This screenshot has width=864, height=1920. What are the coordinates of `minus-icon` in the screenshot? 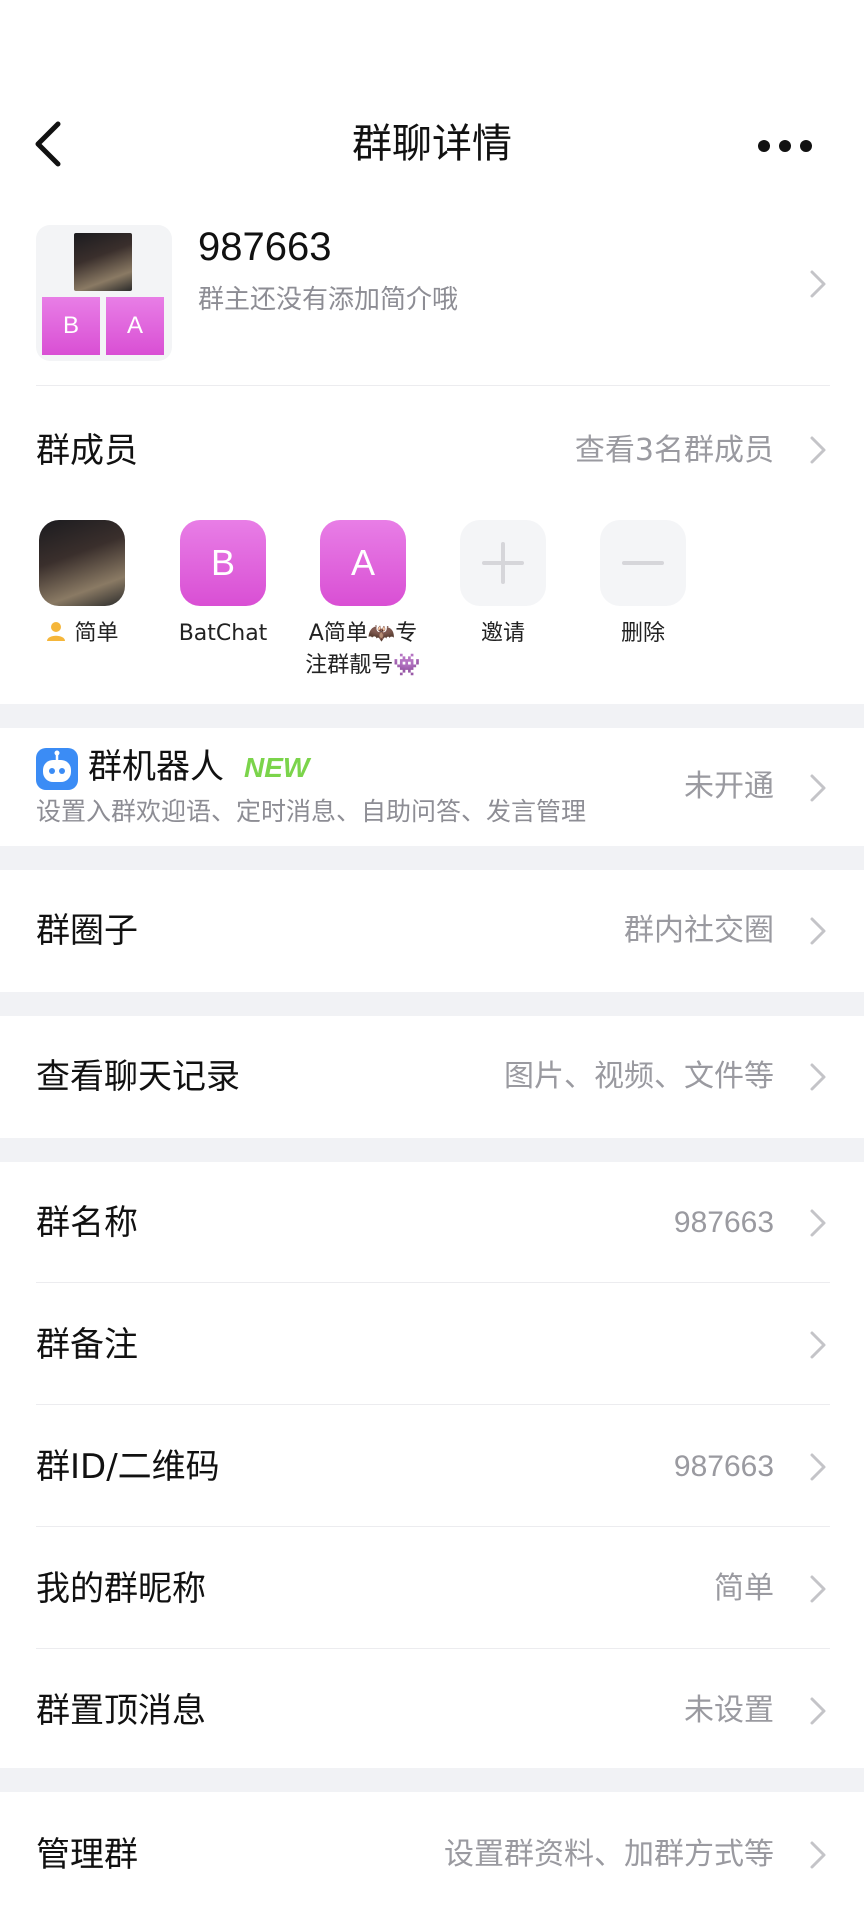 It's located at (643, 563).